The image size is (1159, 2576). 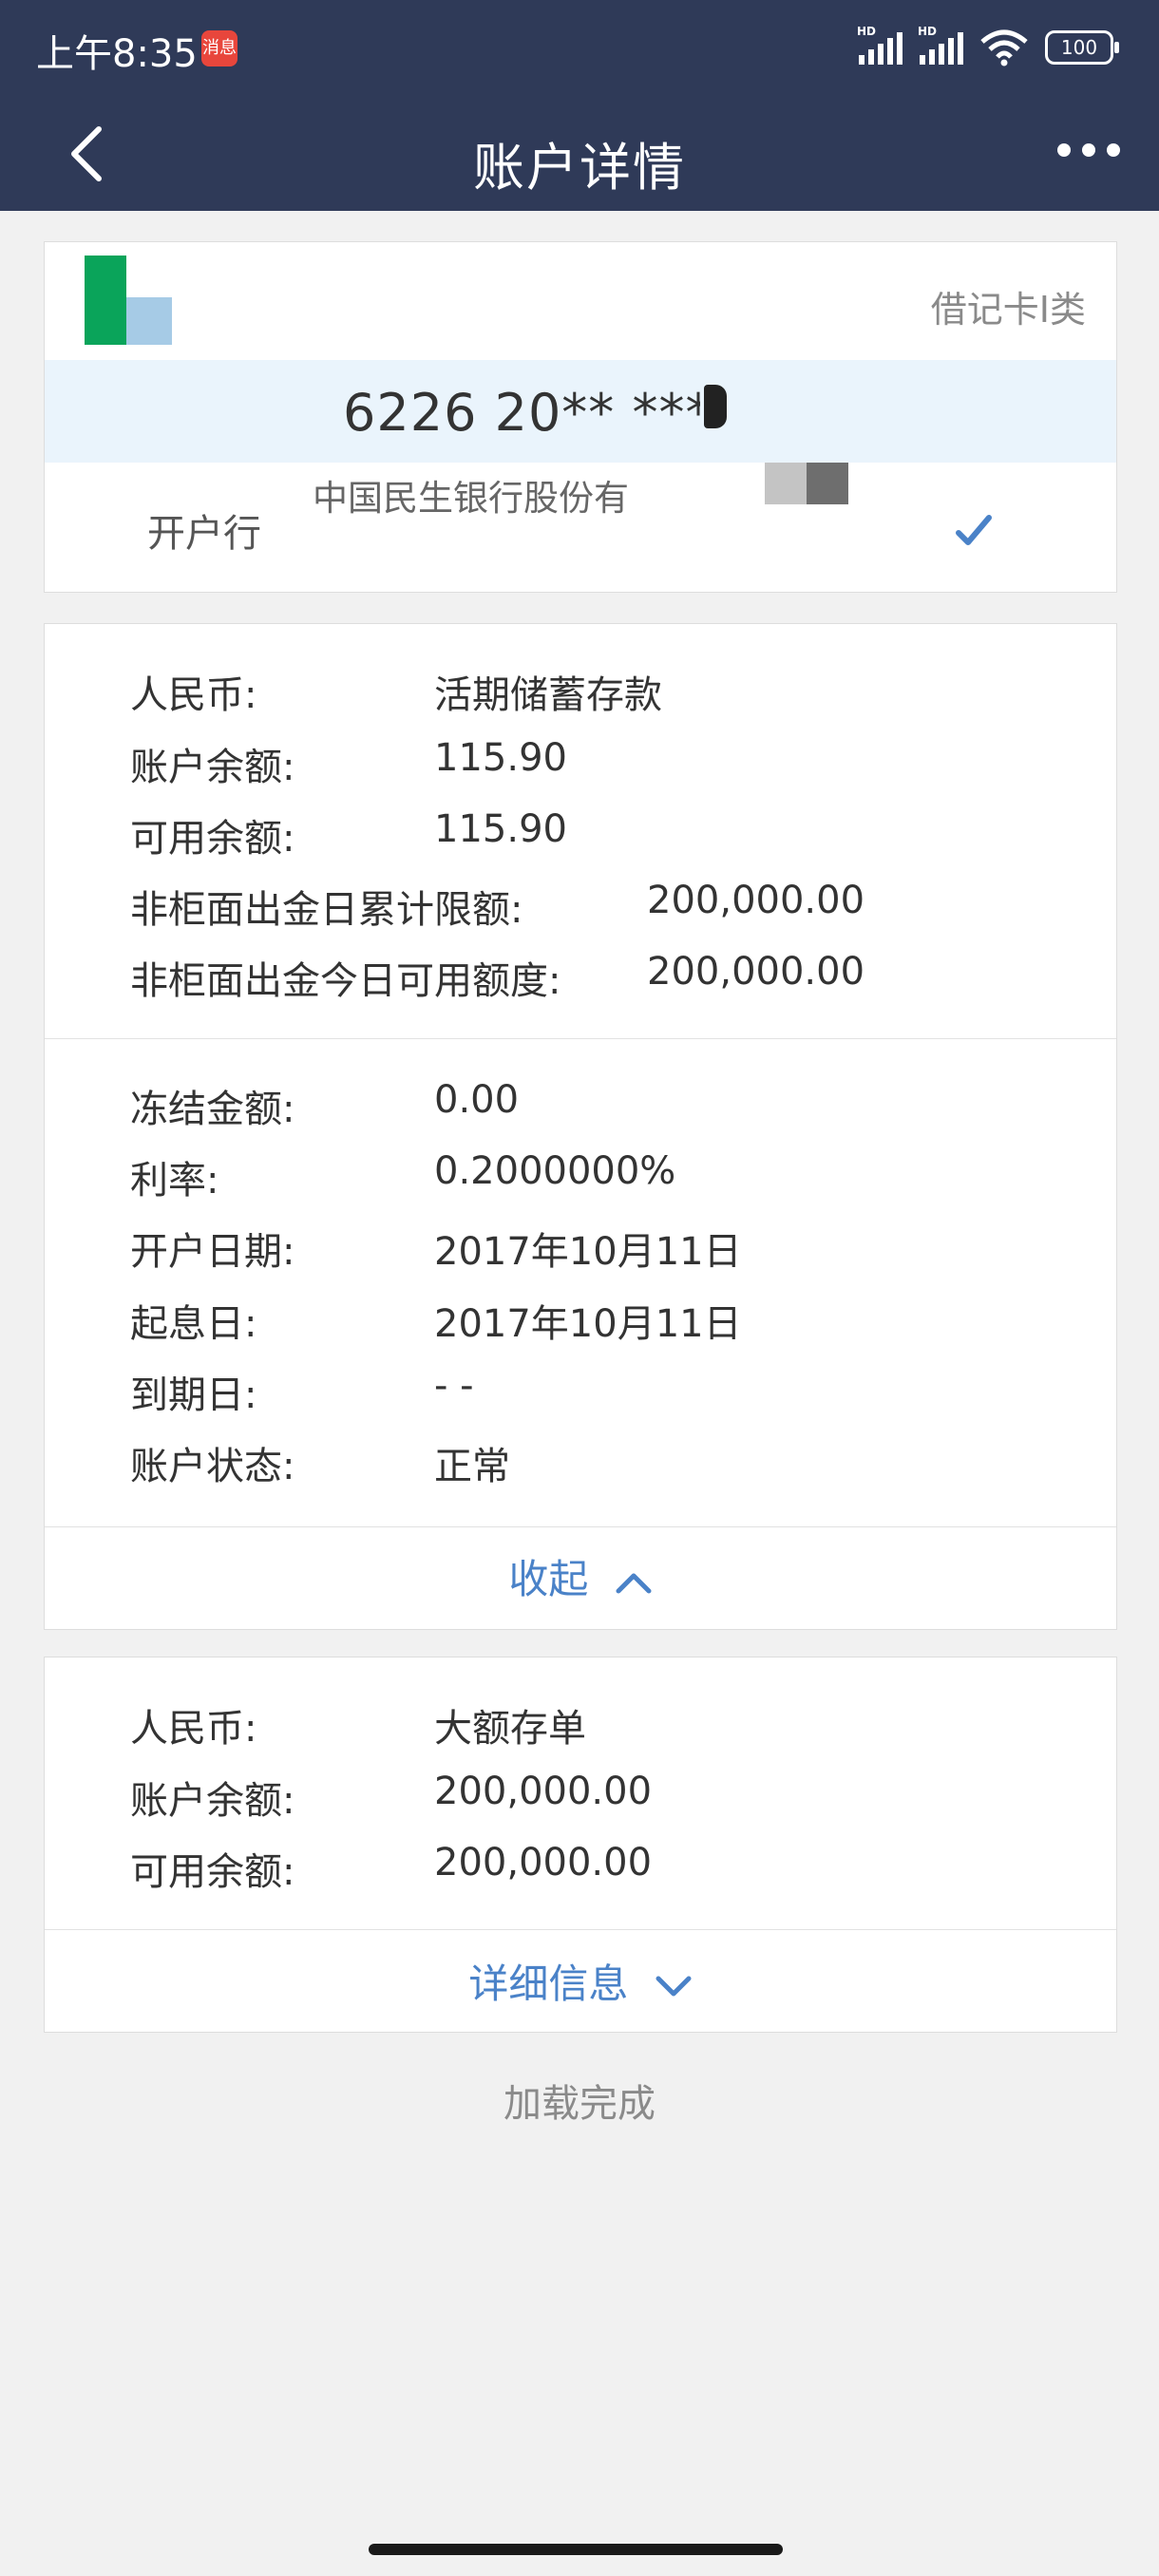 I want to click on value-date-value: 2017年10月11日, so click(x=588, y=1324).